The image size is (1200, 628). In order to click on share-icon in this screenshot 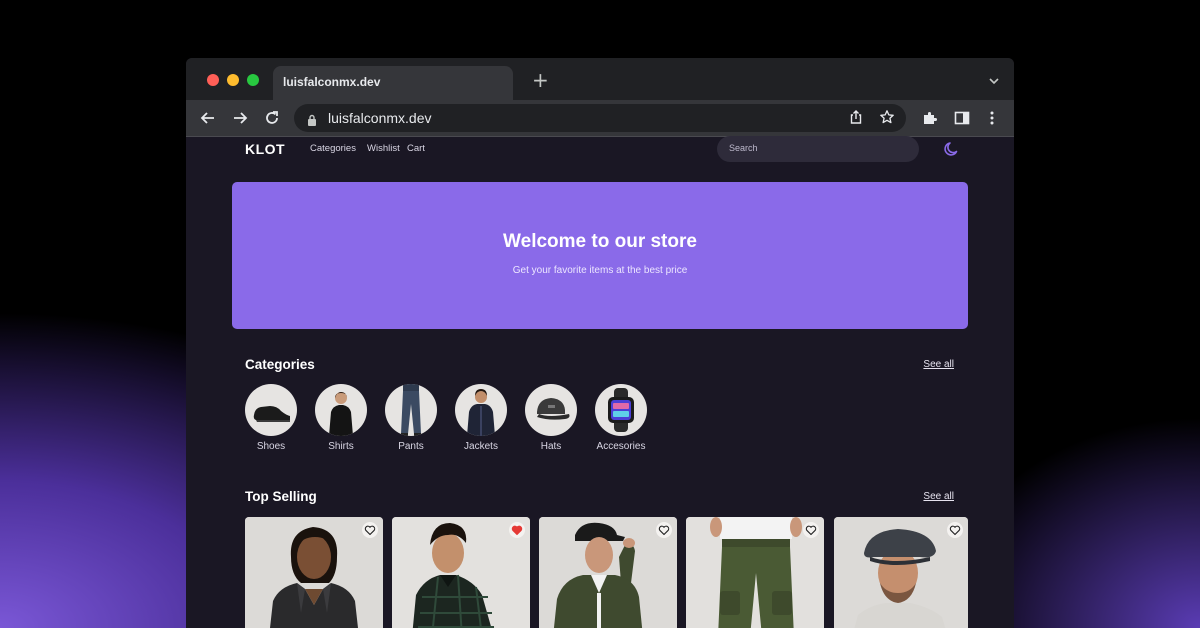, I will do `click(856, 119)`.